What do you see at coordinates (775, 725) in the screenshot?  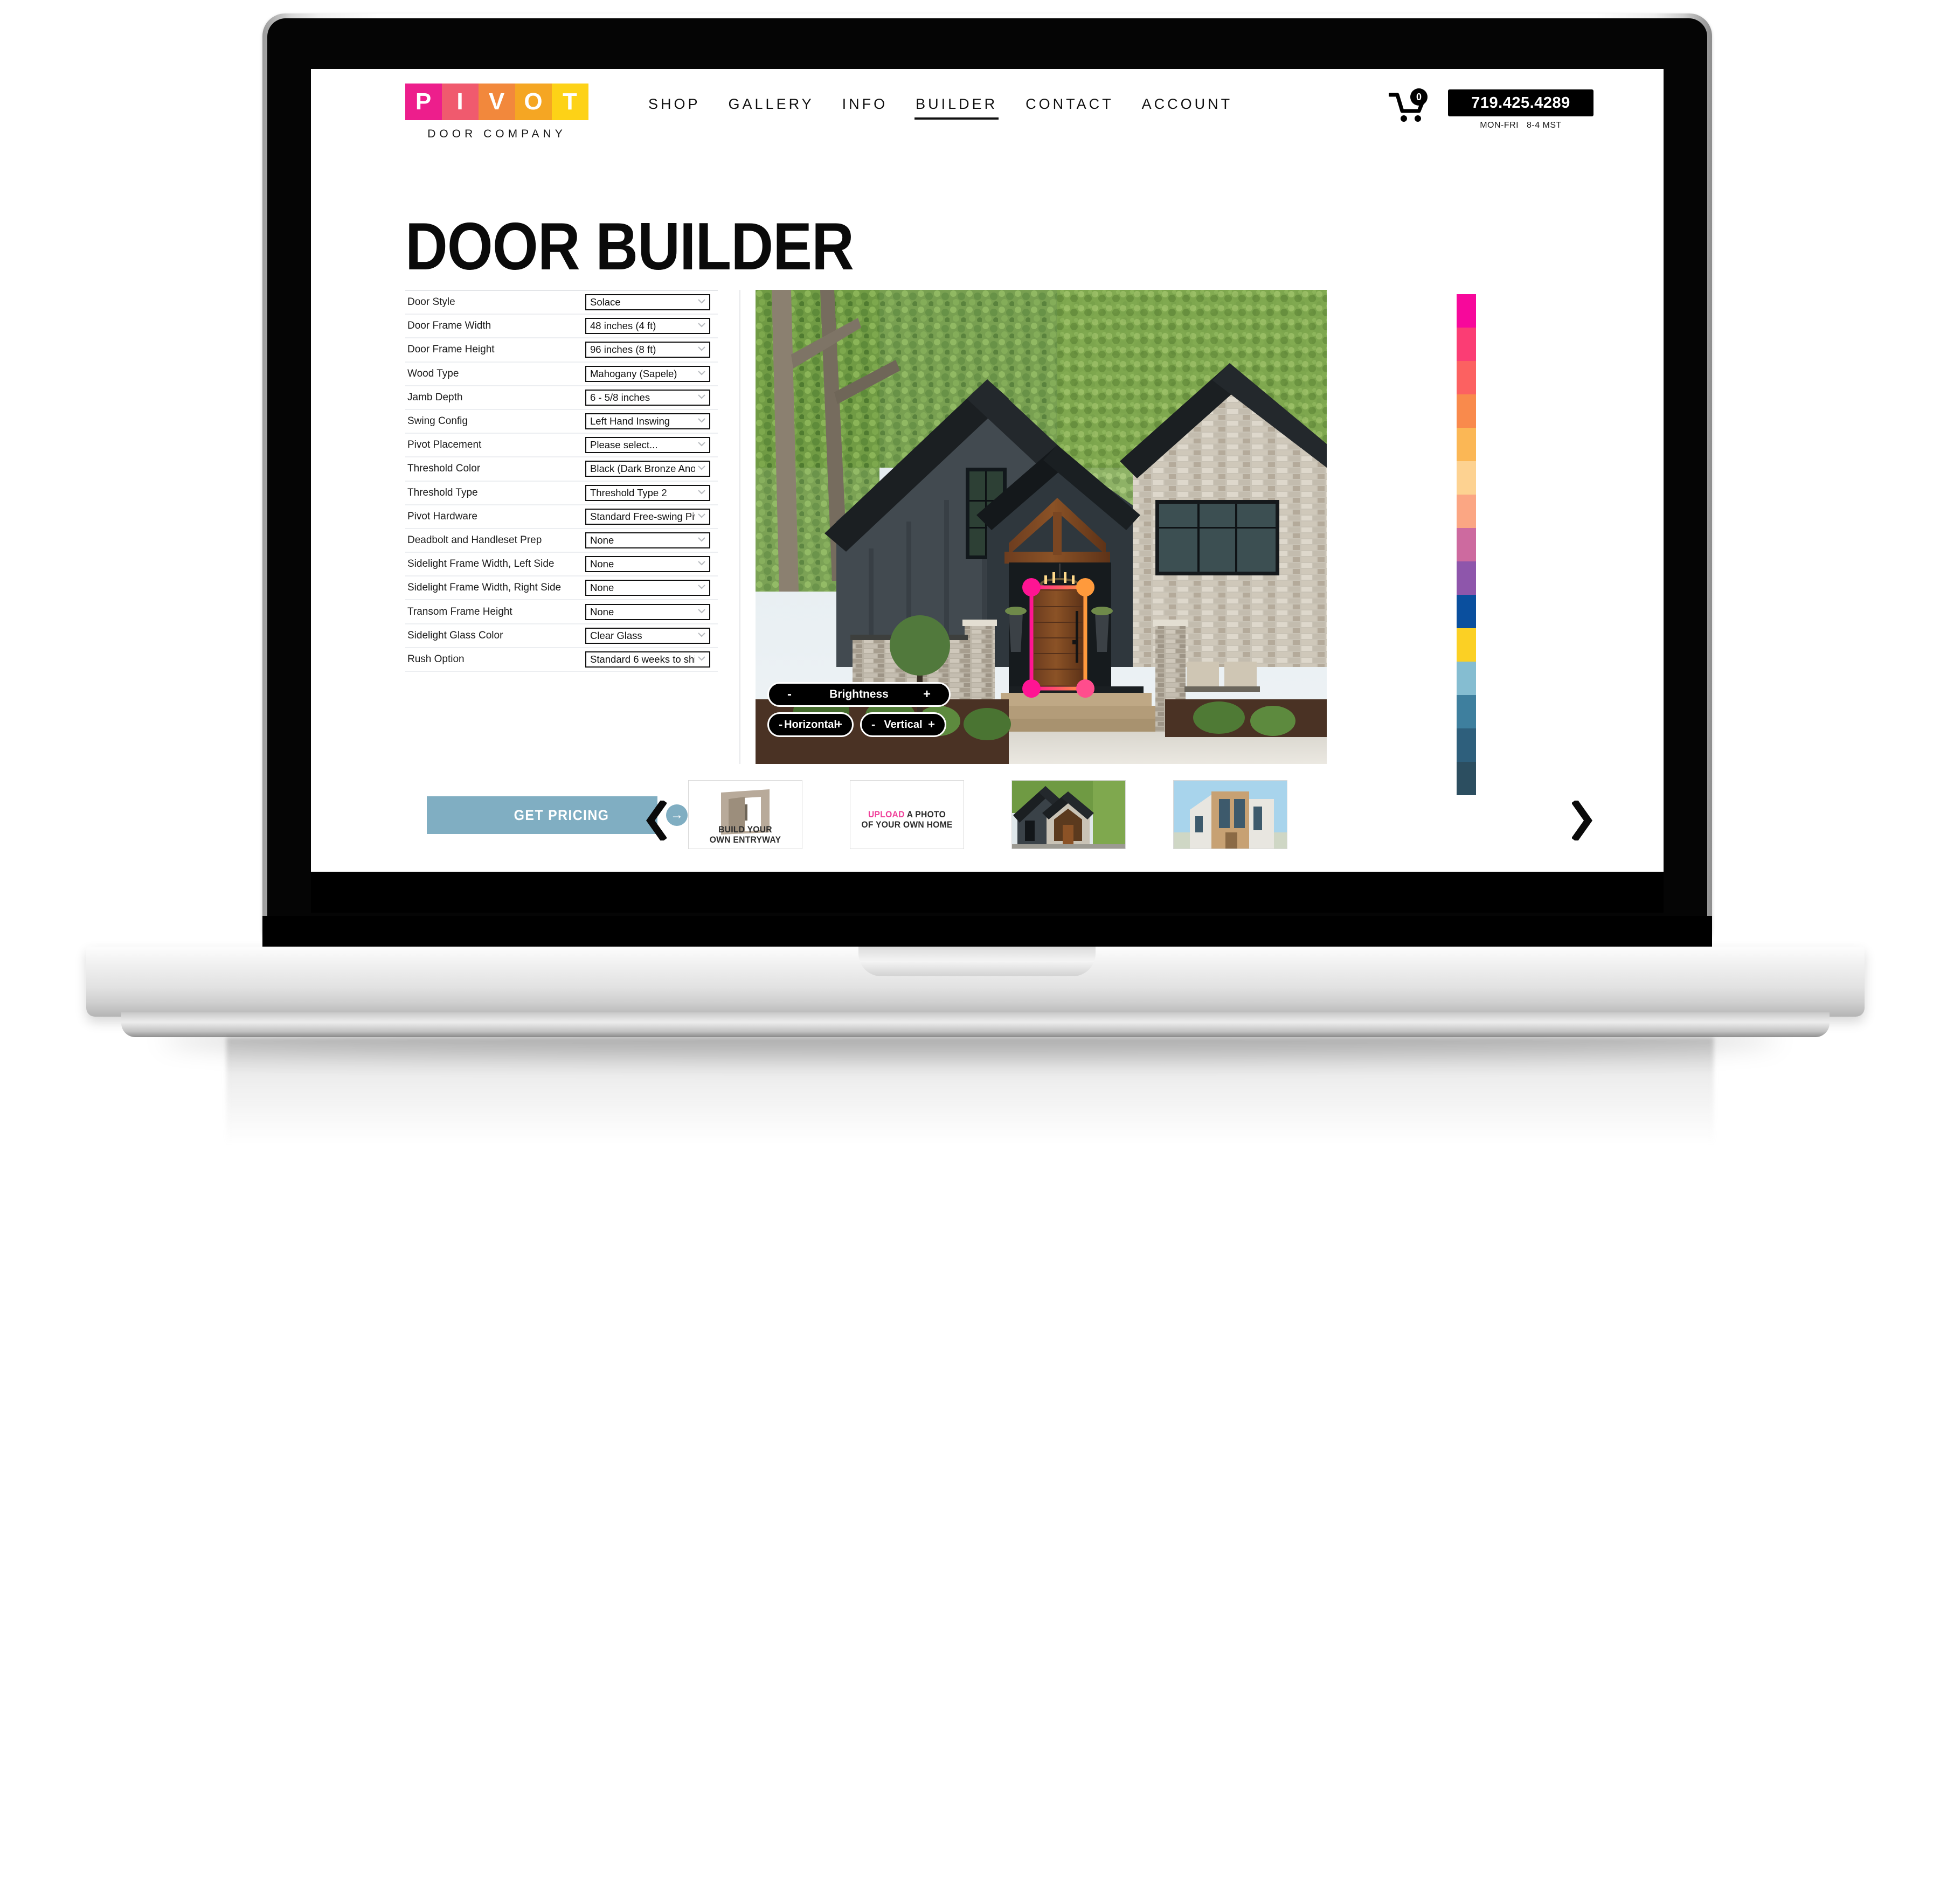 I see `horizontal-minus: -` at bounding box center [775, 725].